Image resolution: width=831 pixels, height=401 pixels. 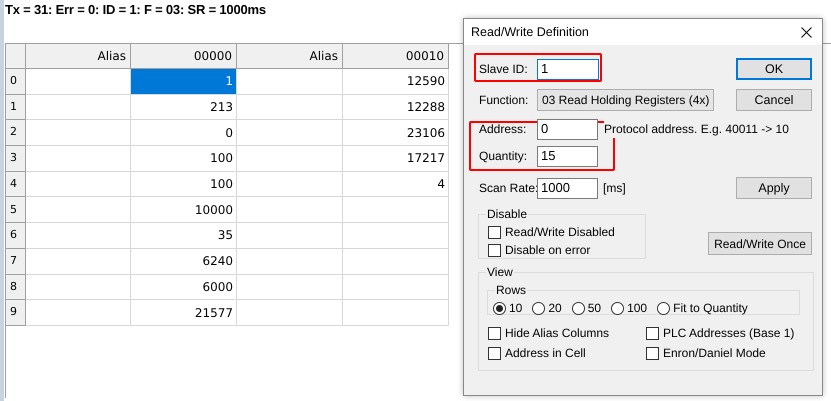 I want to click on row-header: 8, so click(x=16, y=287).